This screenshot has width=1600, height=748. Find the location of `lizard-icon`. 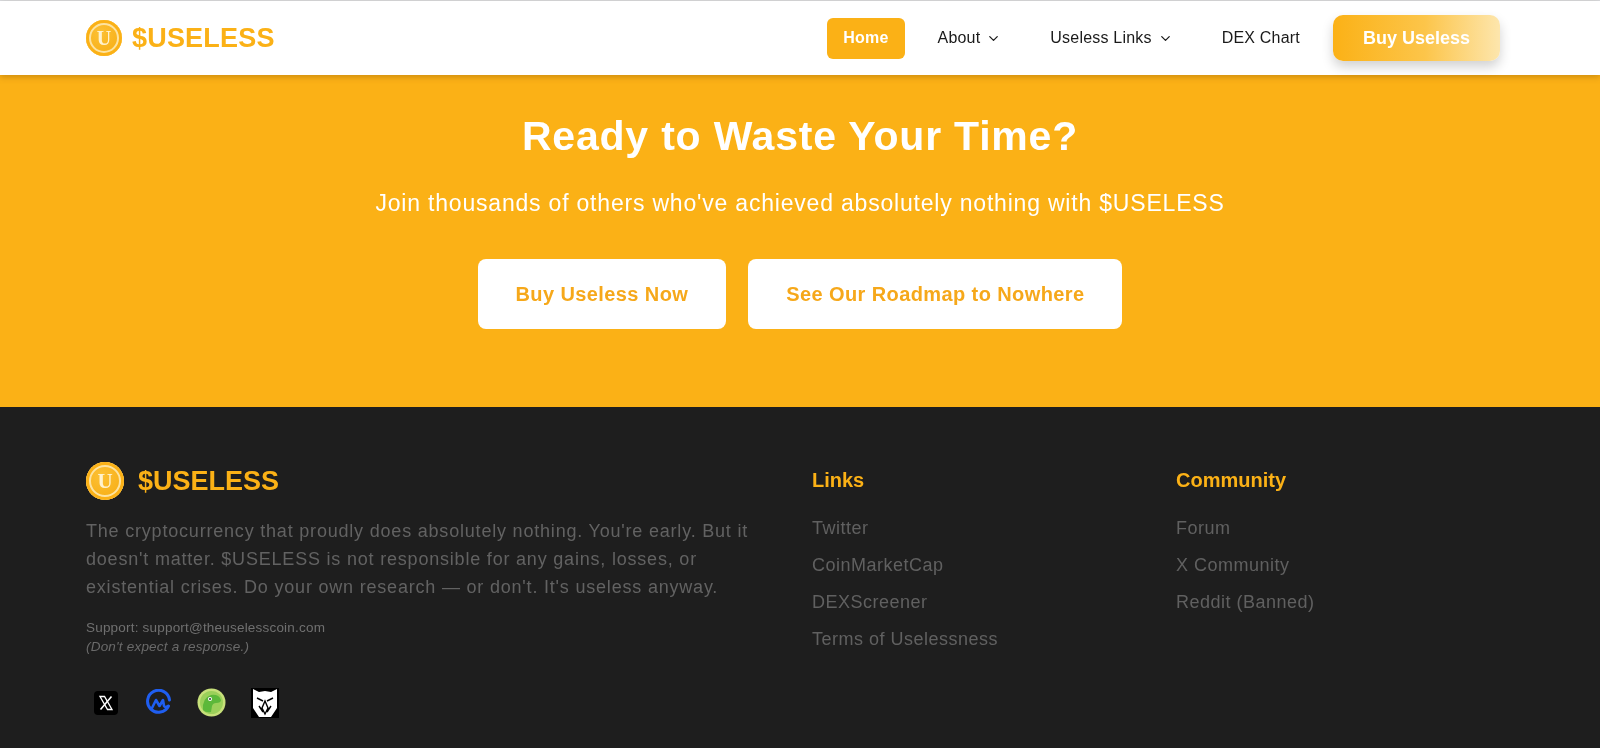

lizard-icon is located at coordinates (211, 702).